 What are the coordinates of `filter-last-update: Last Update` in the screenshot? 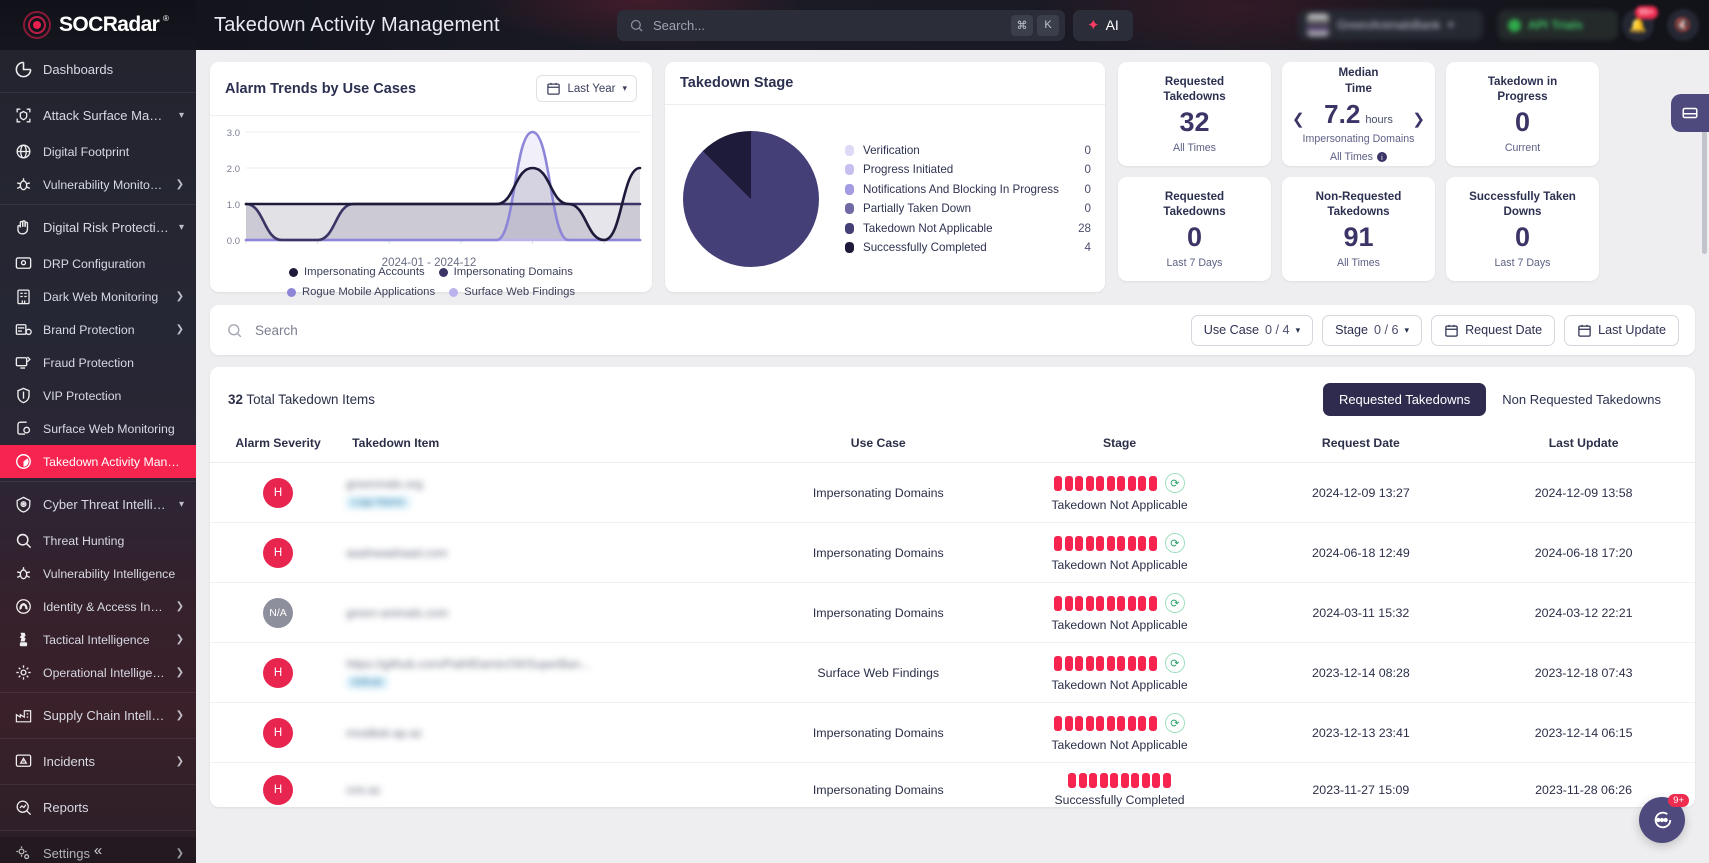 It's located at (1621, 330).